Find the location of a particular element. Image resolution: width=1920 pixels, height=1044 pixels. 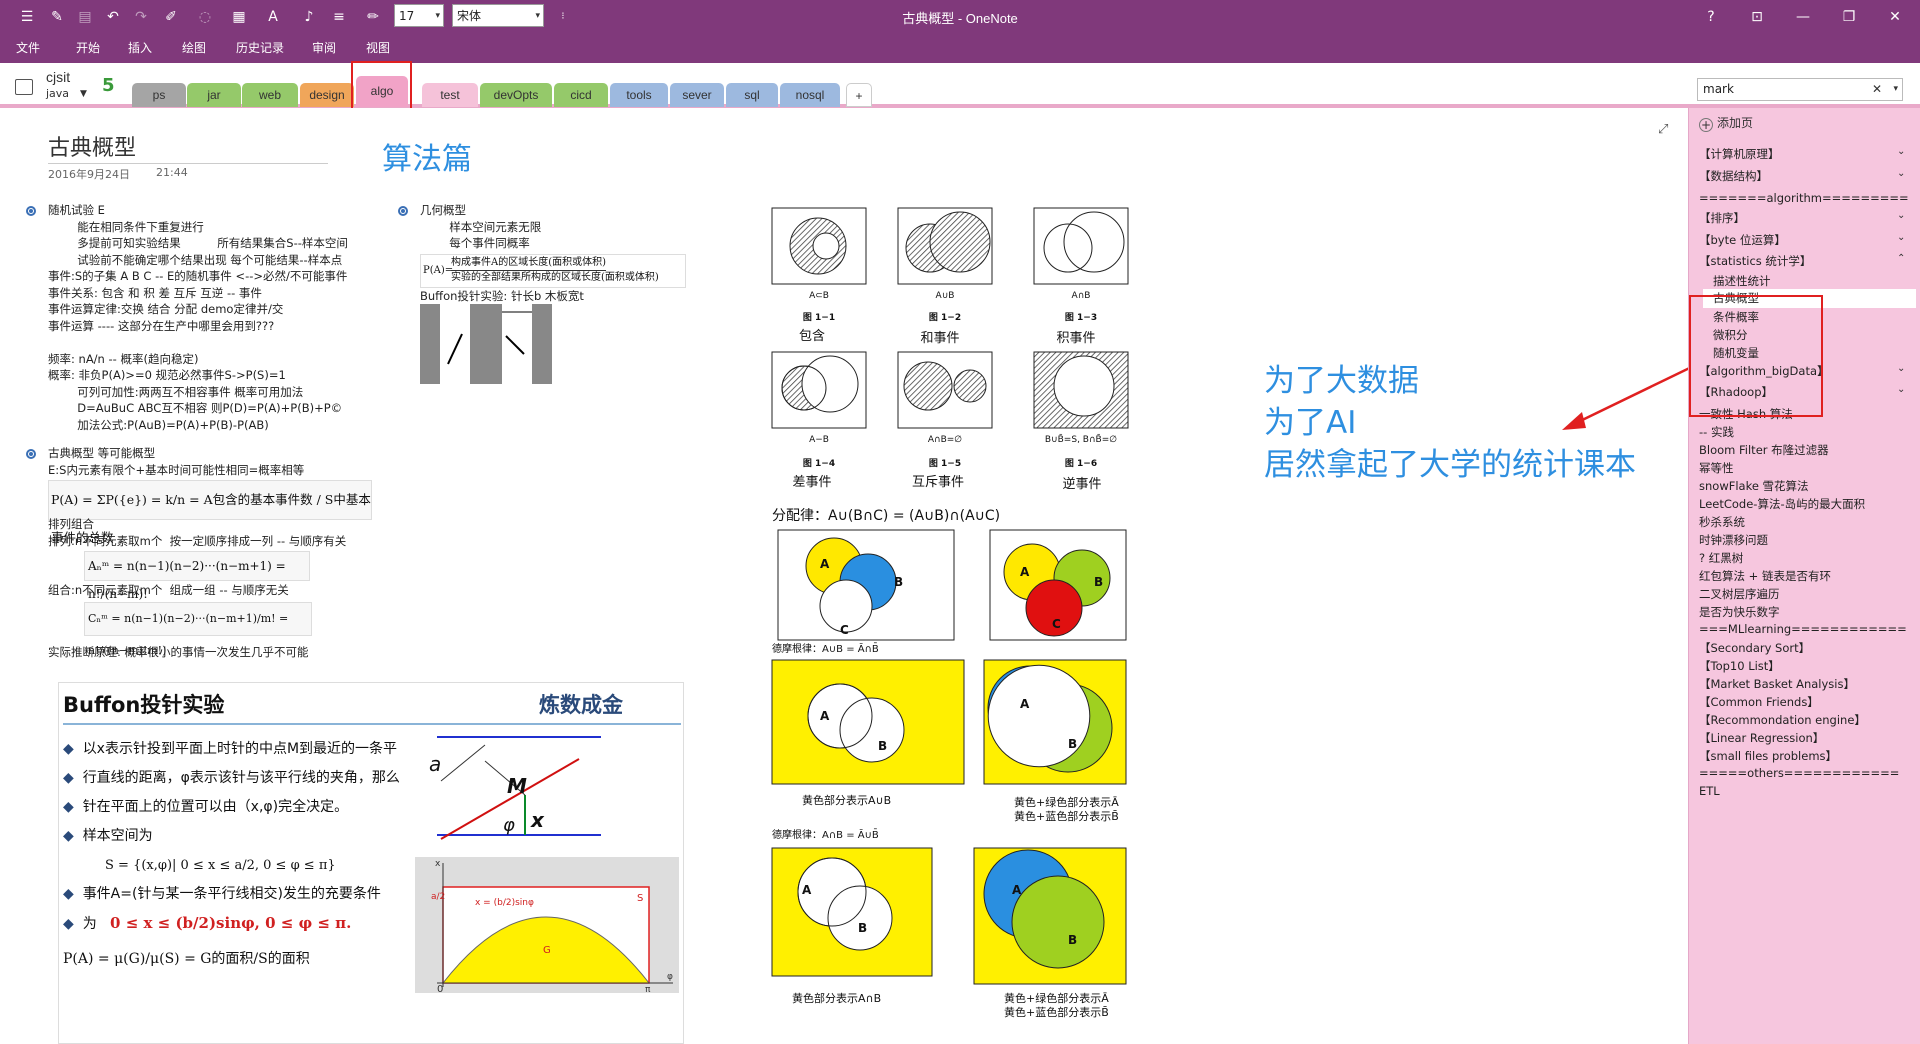

page-list-item: ETL is located at coordinates (1709, 791).